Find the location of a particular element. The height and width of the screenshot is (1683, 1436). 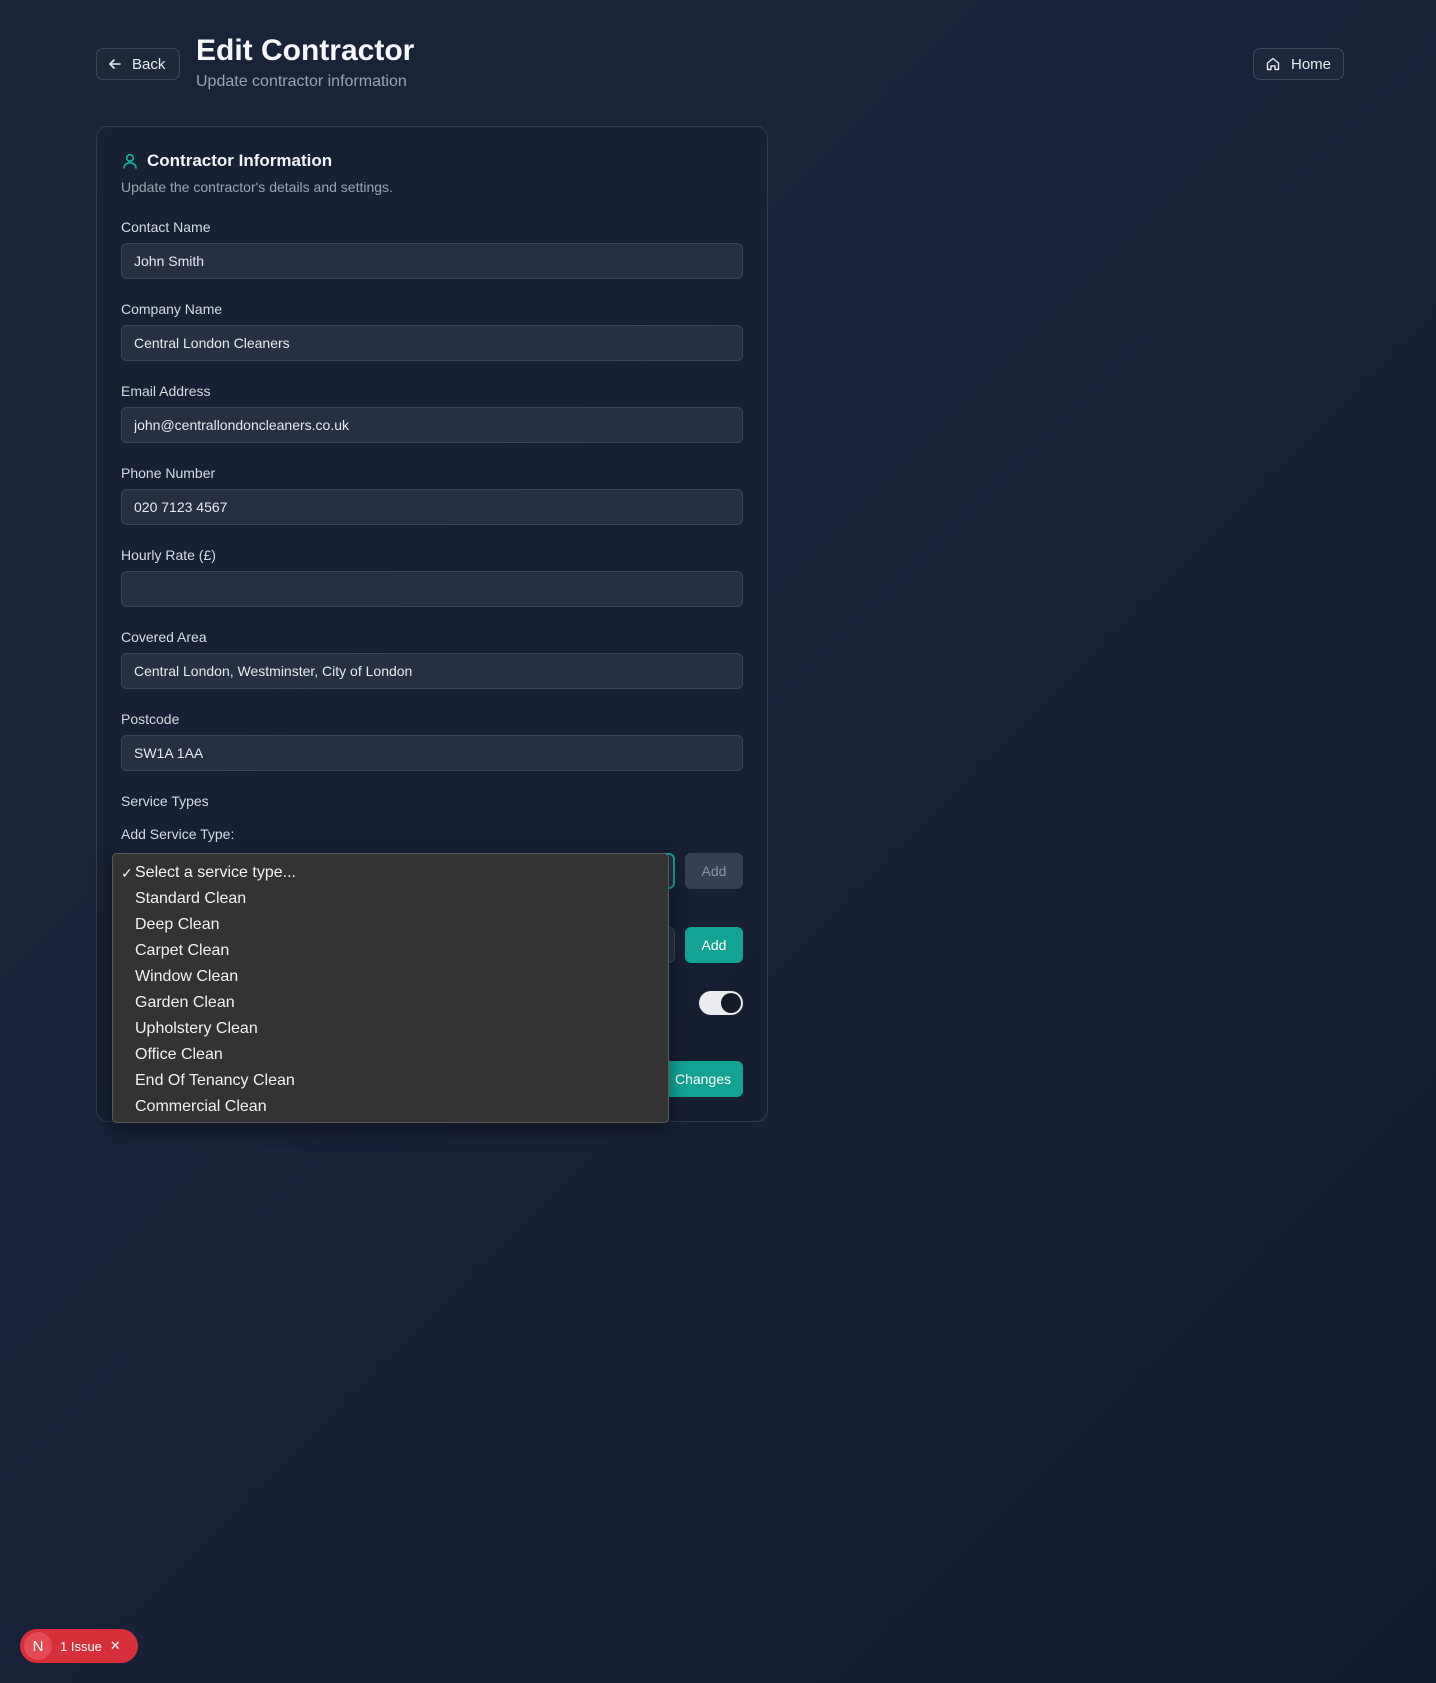

dropdown-option-label: Office Clean is located at coordinates (179, 1054).